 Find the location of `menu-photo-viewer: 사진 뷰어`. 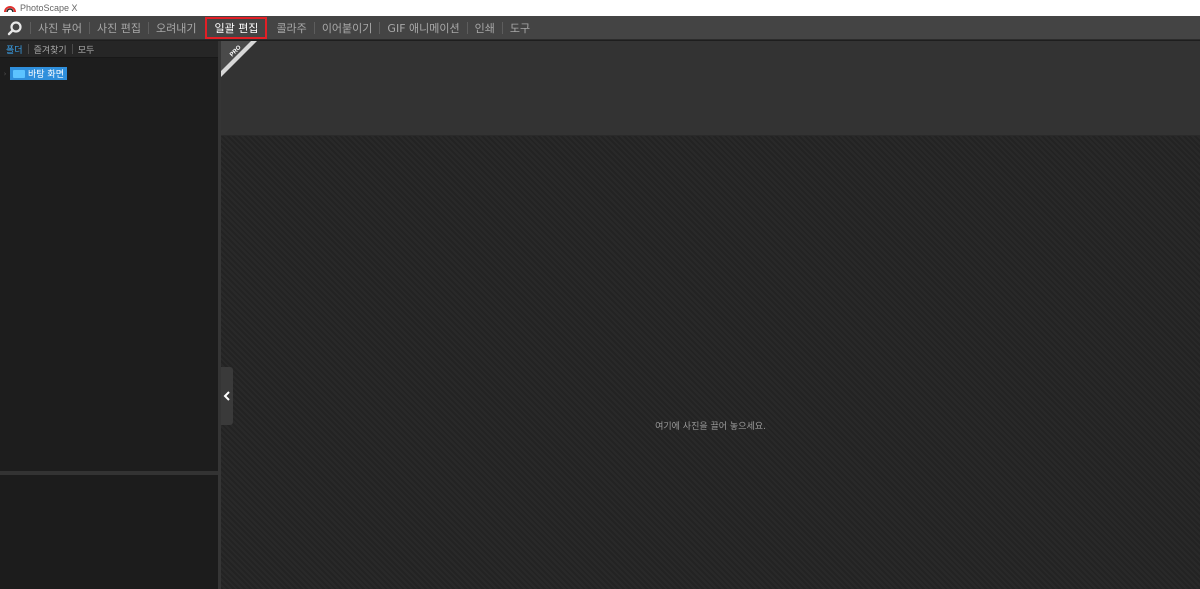

menu-photo-viewer: 사진 뷰어 is located at coordinates (60, 28).